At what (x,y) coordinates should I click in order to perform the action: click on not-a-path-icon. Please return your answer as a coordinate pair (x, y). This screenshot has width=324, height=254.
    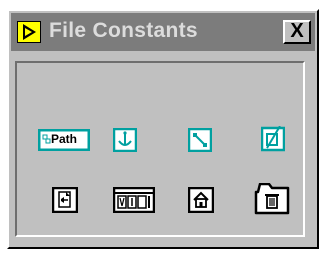
    Looking at the image, I should click on (273, 139).